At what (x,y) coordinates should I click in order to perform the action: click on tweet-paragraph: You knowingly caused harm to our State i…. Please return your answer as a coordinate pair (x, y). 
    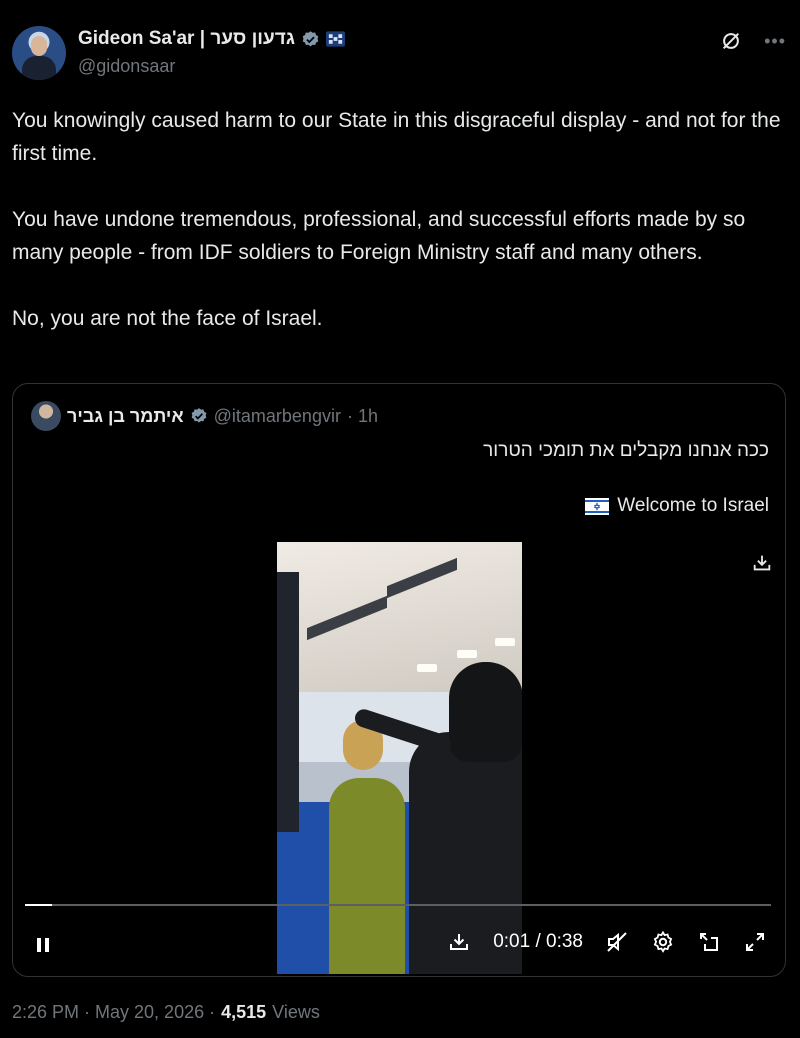
    Looking at the image, I should click on (396, 137).